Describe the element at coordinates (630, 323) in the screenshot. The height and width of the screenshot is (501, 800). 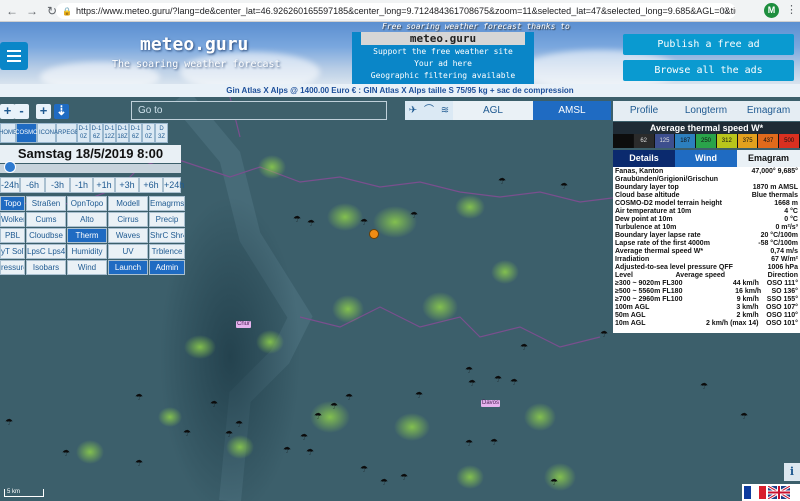
I see `wind-cell: 10m AGL` at that location.